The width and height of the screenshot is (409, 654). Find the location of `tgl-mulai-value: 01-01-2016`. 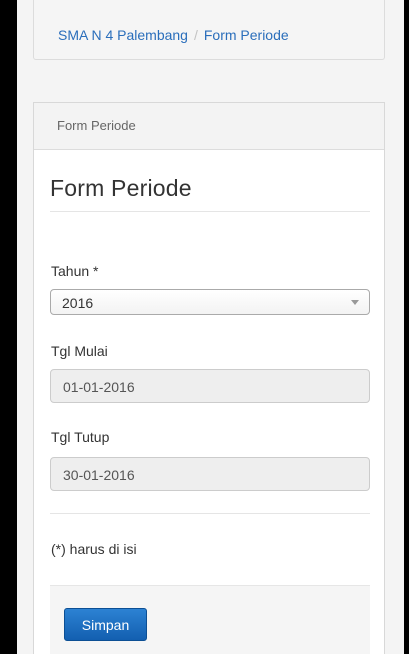

tgl-mulai-value: 01-01-2016 is located at coordinates (99, 387).